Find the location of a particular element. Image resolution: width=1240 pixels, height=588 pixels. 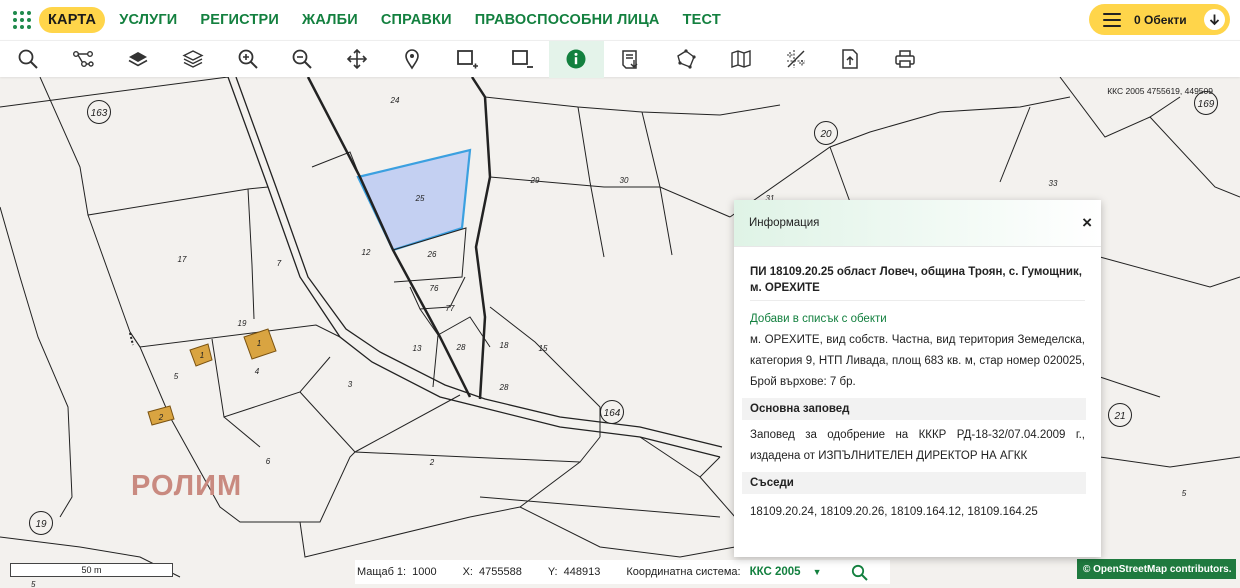

parcel-label: 33 is located at coordinates (1053, 183).